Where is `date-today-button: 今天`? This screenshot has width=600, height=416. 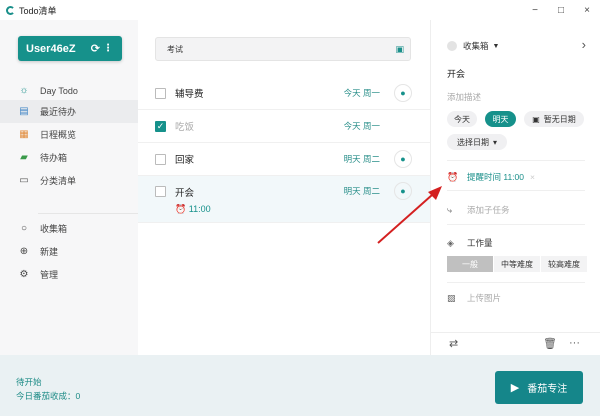 date-today-button: 今天 is located at coordinates (462, 119).